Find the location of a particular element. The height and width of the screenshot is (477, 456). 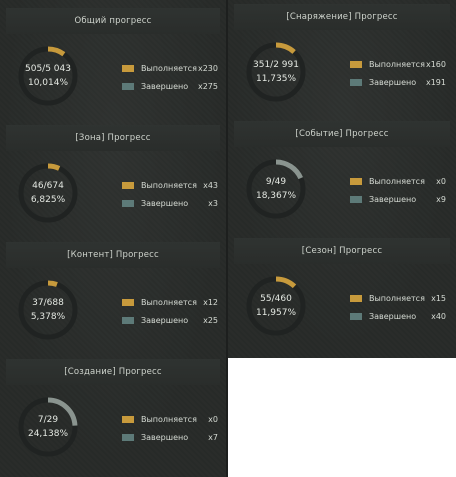

progress-legend: Выполняется x0 Завершено x9 is located at coordinates (398, 192).